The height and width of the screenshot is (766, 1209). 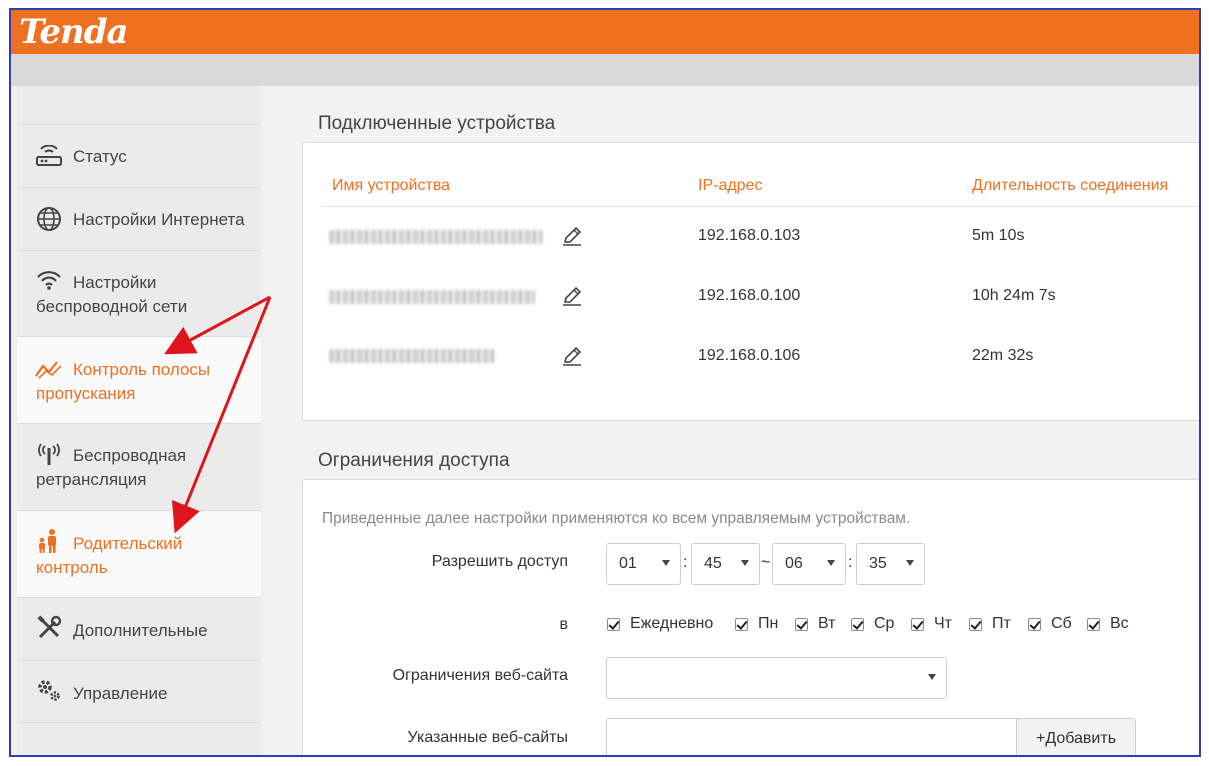 I want to click on access-restrictions-title: Ограничения доступа, so click(x=414, y=460).